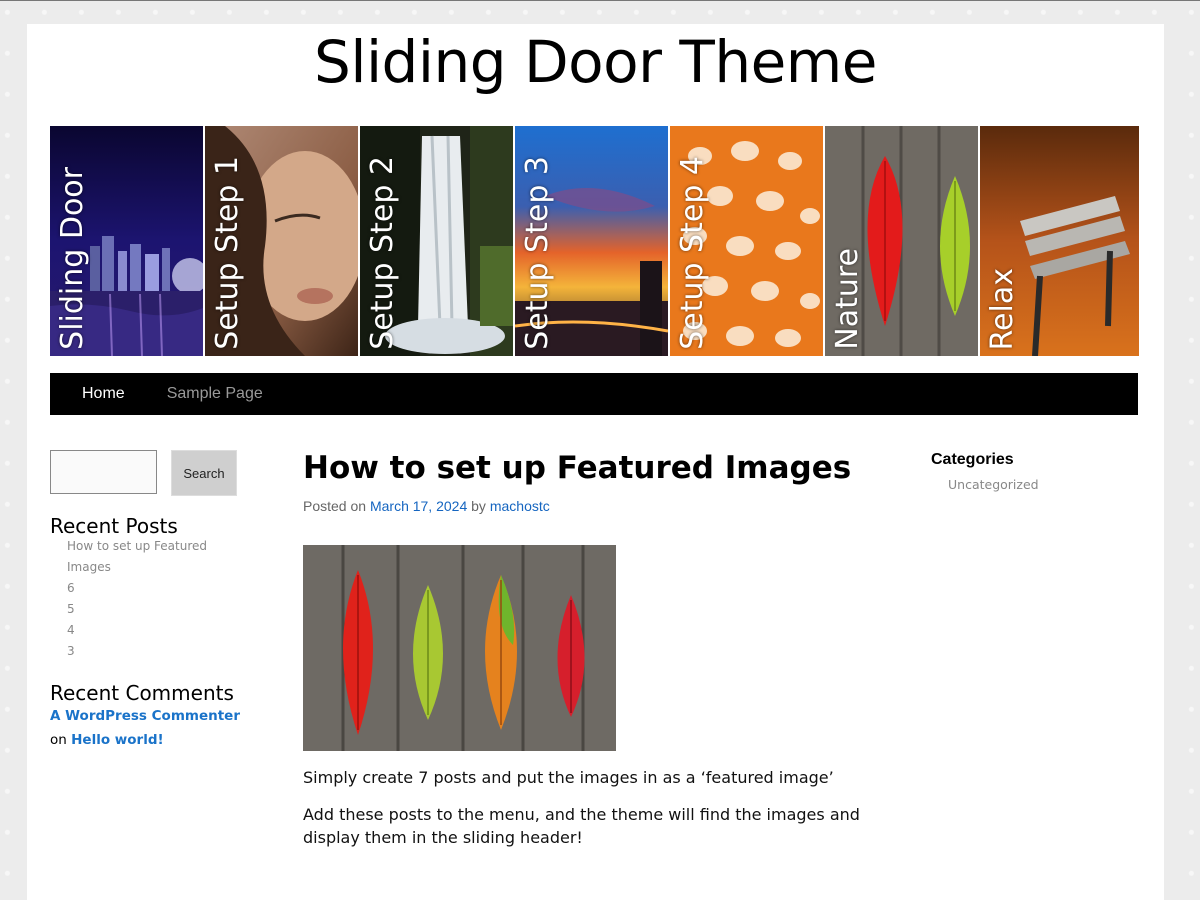 This screenshot has height=900, width=1200. What do you see at coordinates (72, 258) in the screenshot?
I see `slide-label: Sliding Door` at bounding box center [72, 258].